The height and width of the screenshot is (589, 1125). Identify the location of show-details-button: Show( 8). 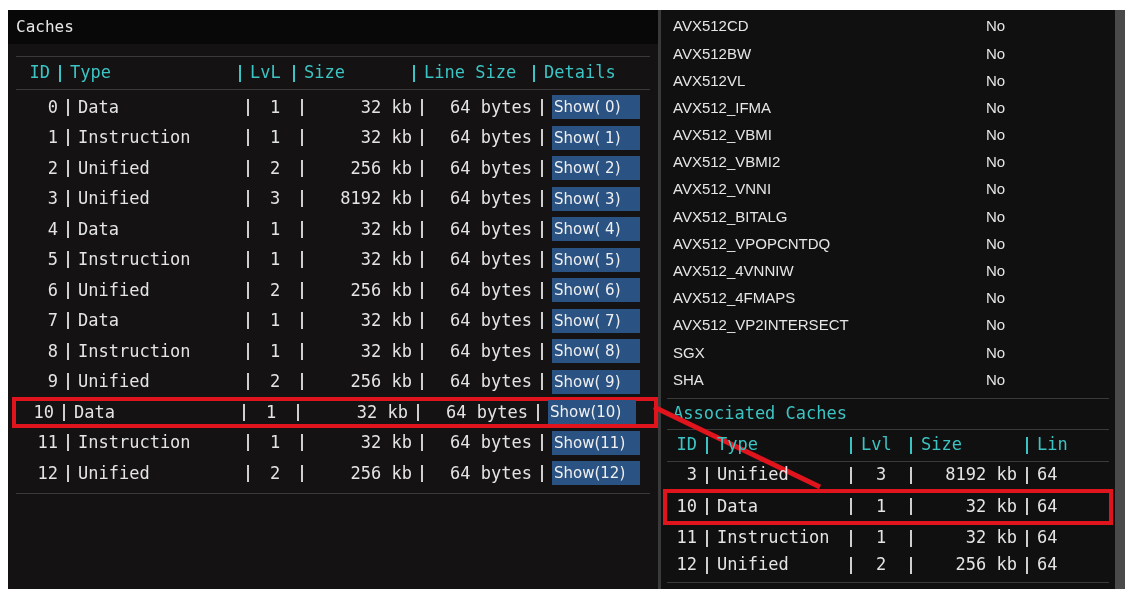
(596, 351).